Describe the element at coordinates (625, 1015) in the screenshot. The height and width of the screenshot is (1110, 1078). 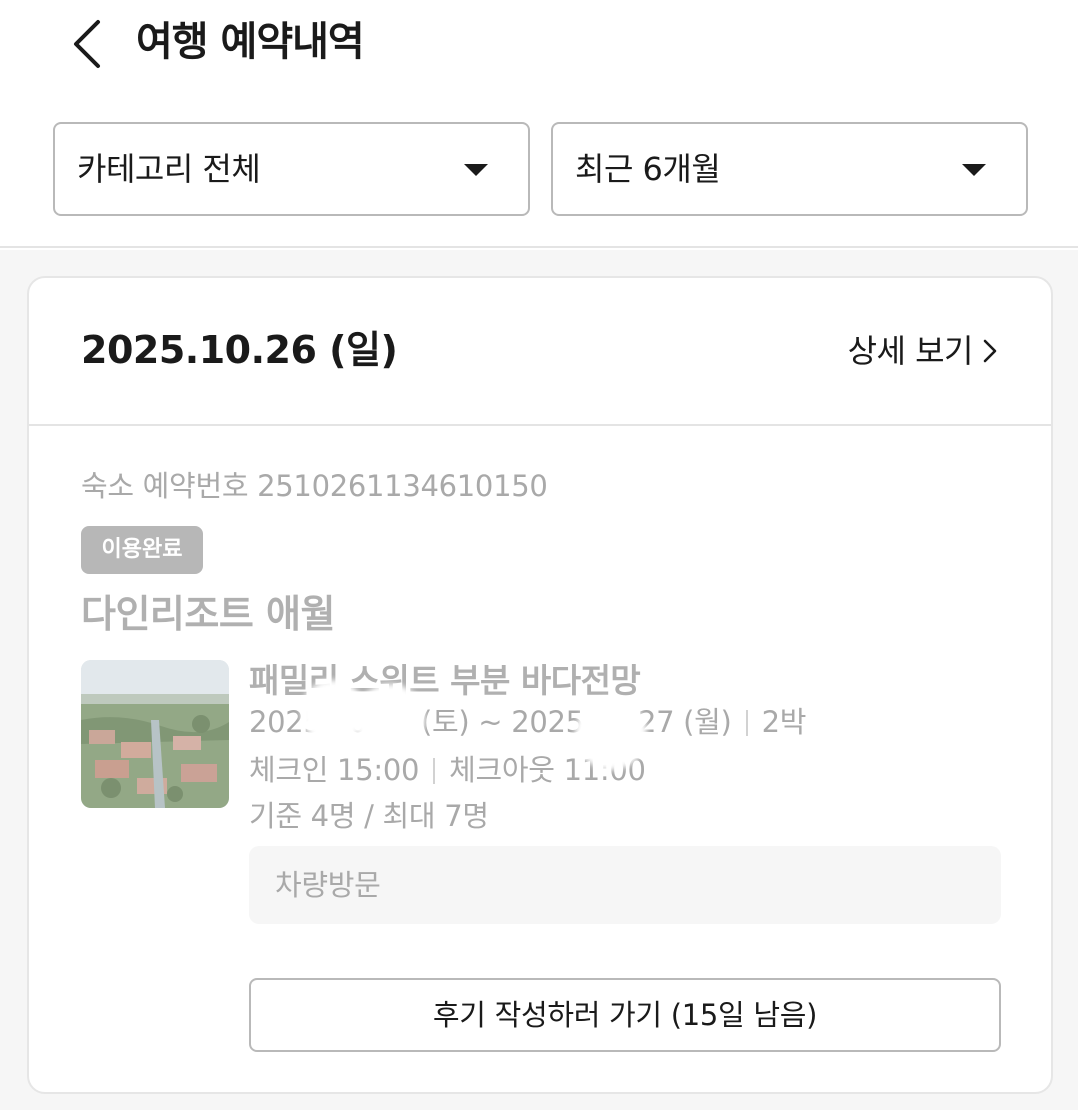
I see `write-review-button: 후기 작성하러 가기 (15일 남음)` at that location.